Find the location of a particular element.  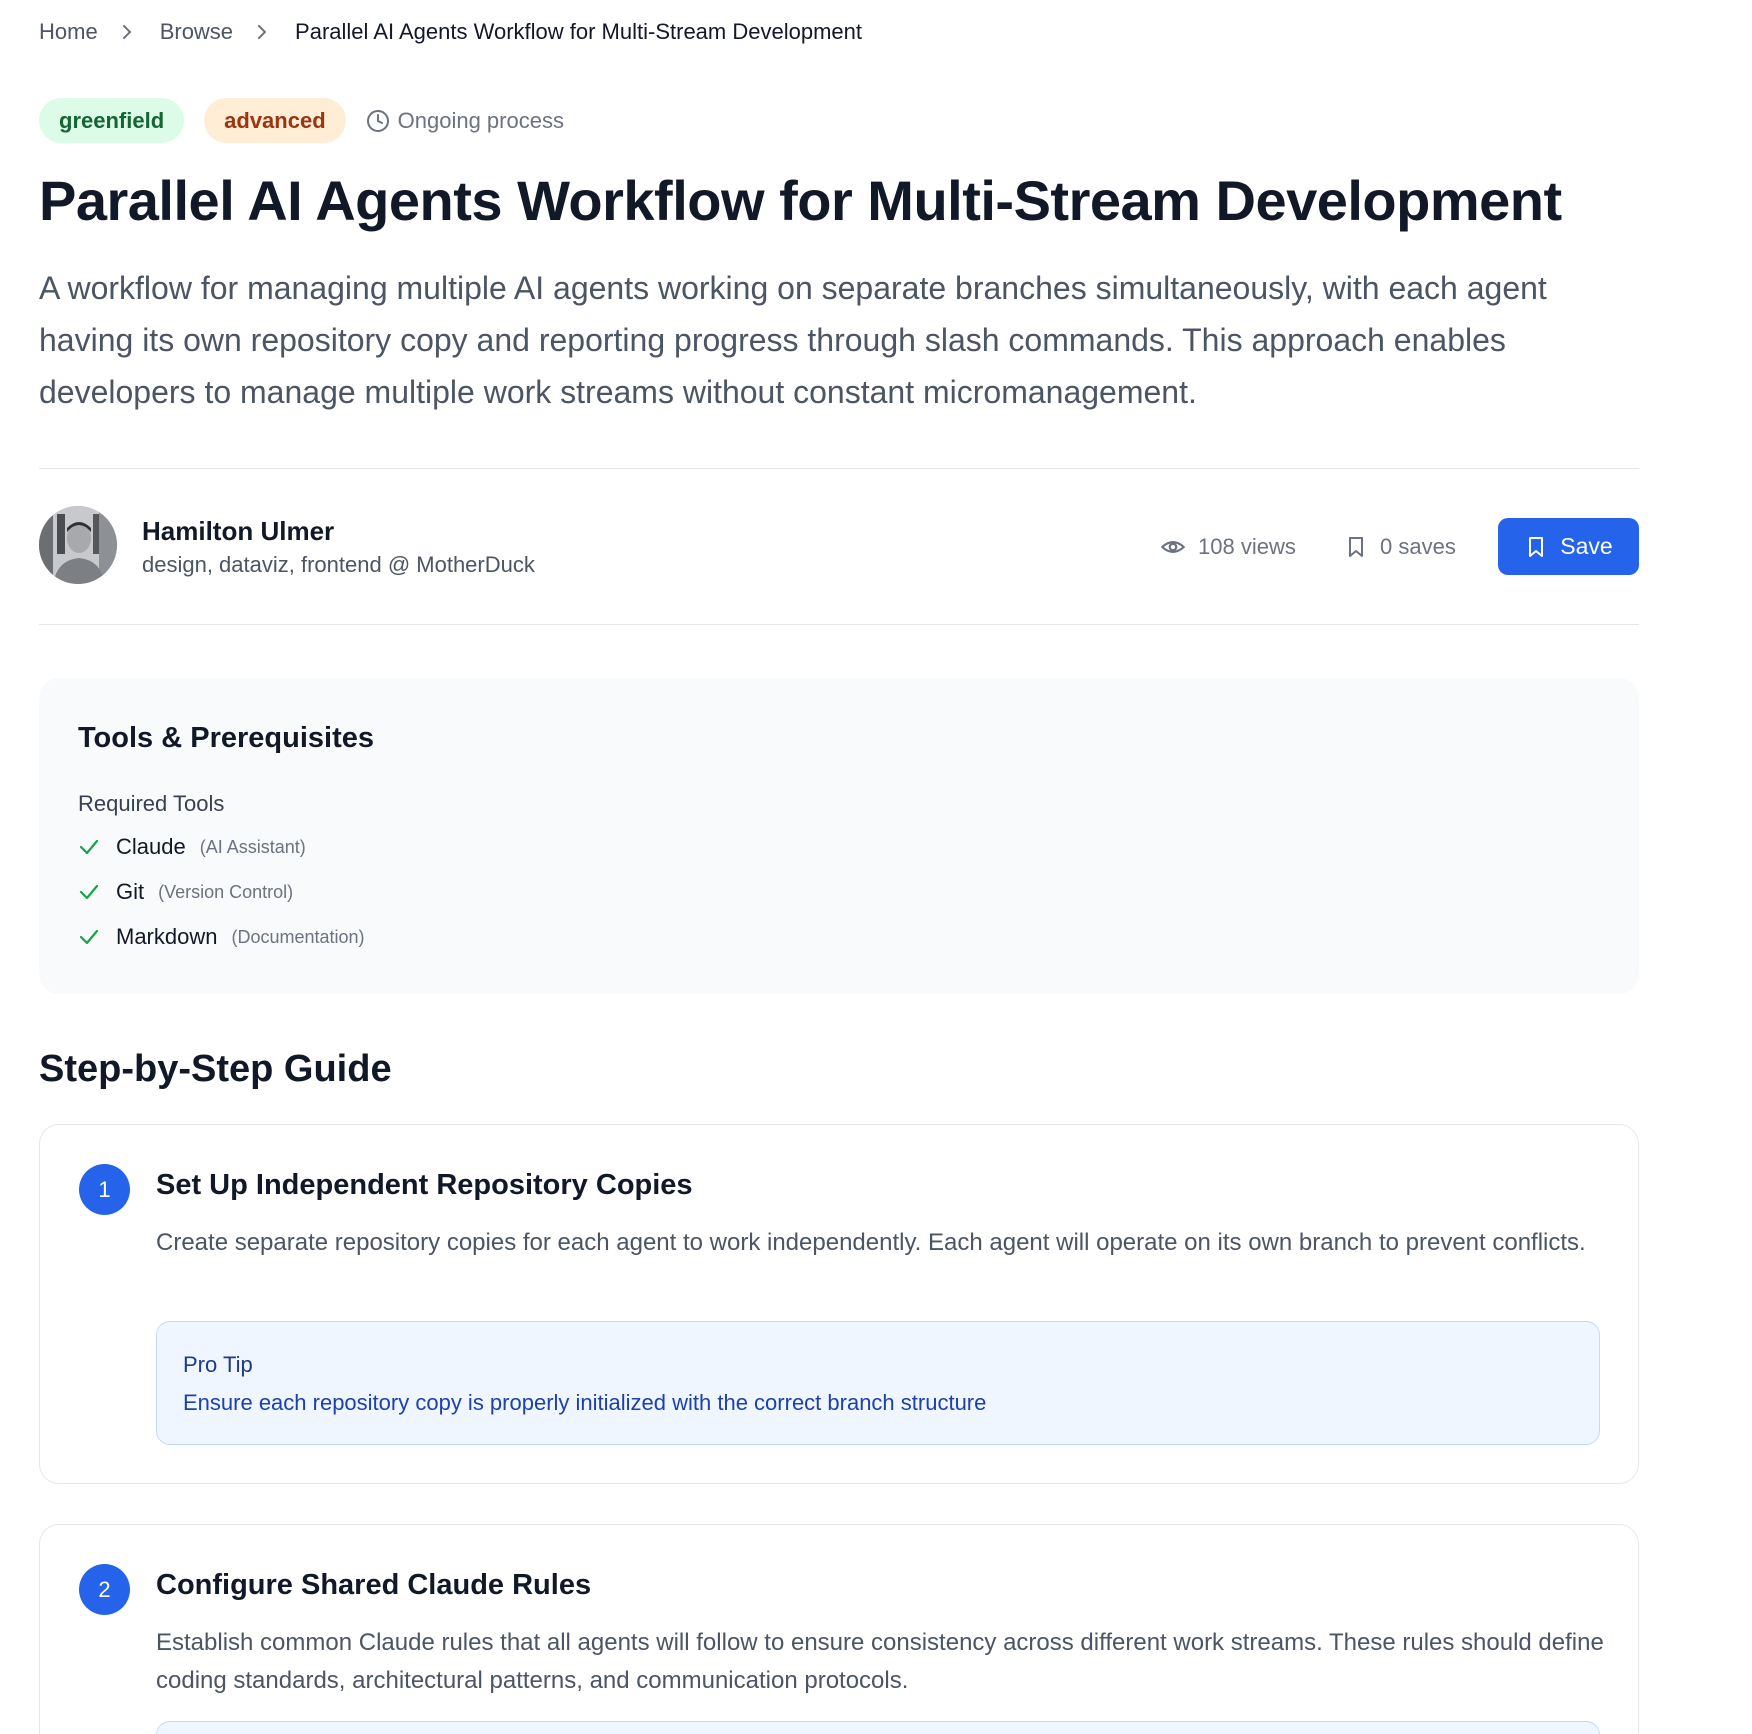

save-button-label: Save is located at coordinates (1586, 546).